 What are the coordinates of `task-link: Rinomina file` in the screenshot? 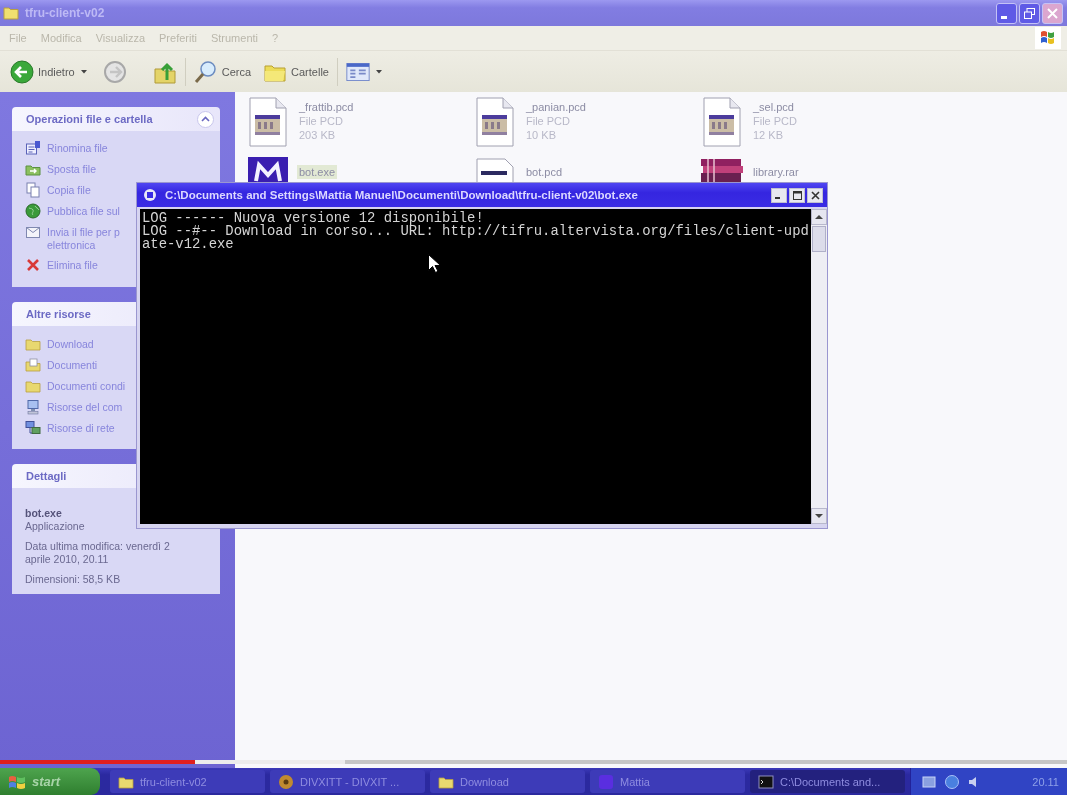 It's located at (66, 148).